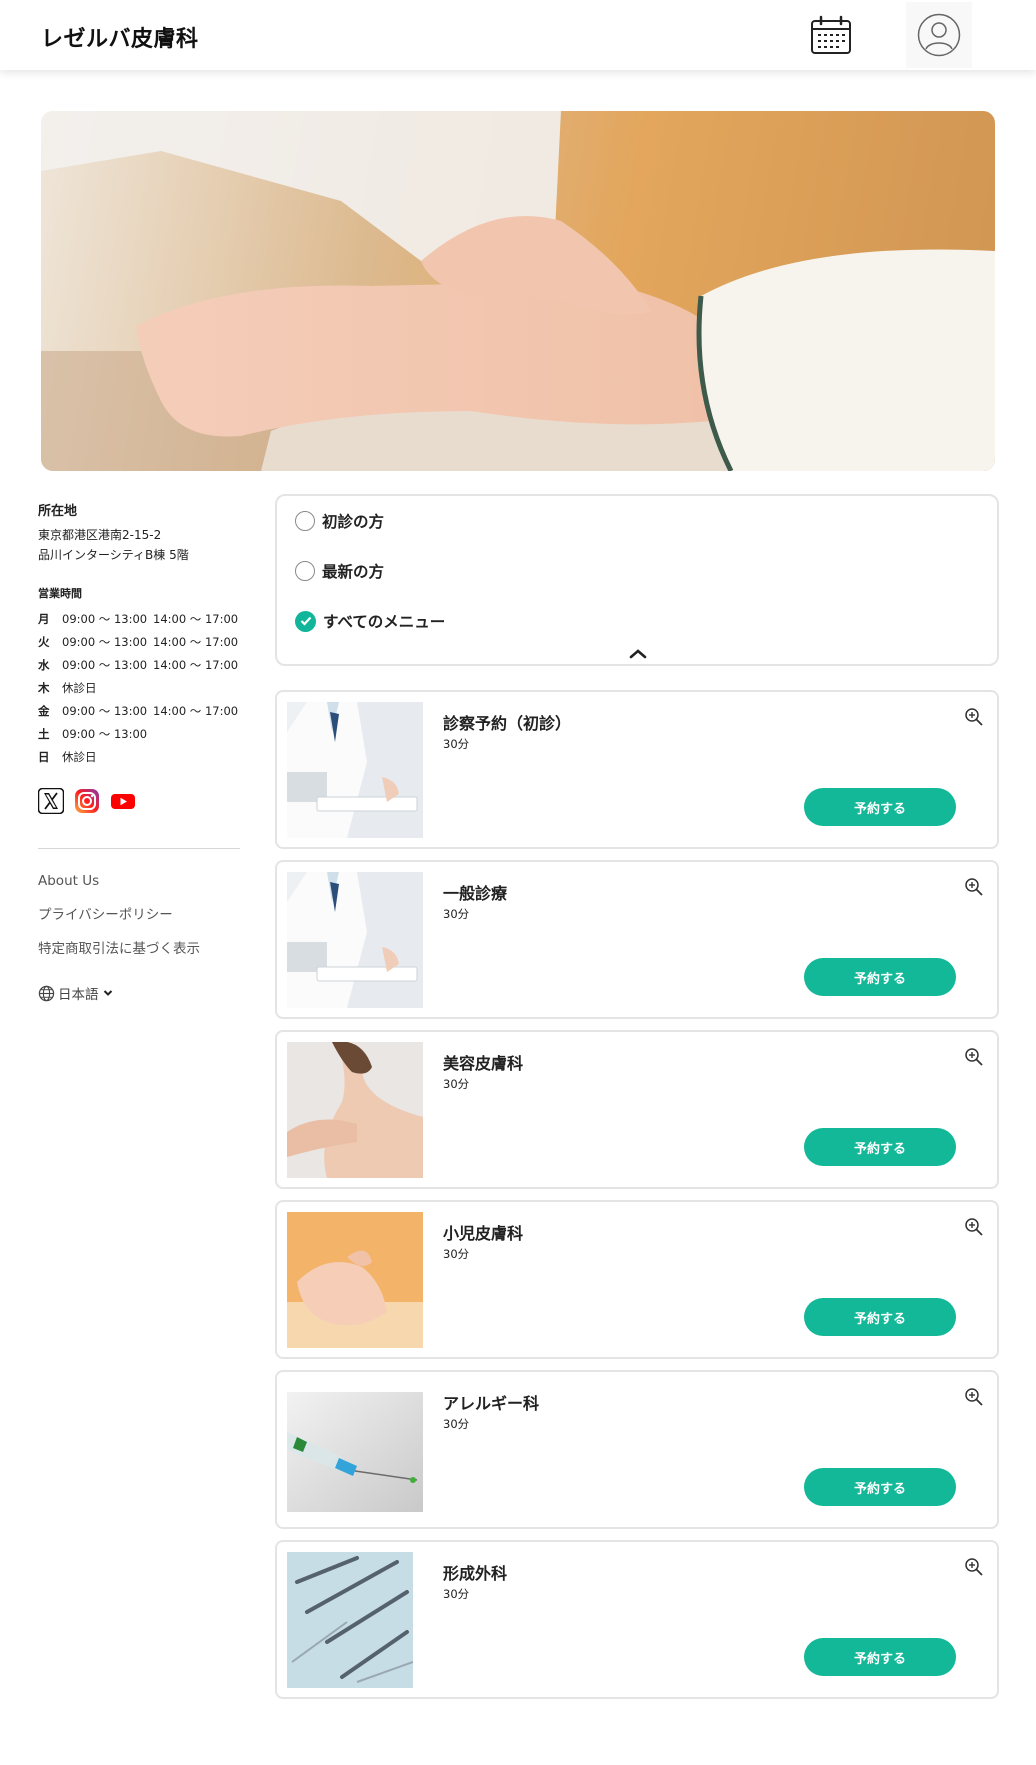 The height and width of the screenshot is (1765, 1036). I want to click on hours-day: 日, so click(44, 756).